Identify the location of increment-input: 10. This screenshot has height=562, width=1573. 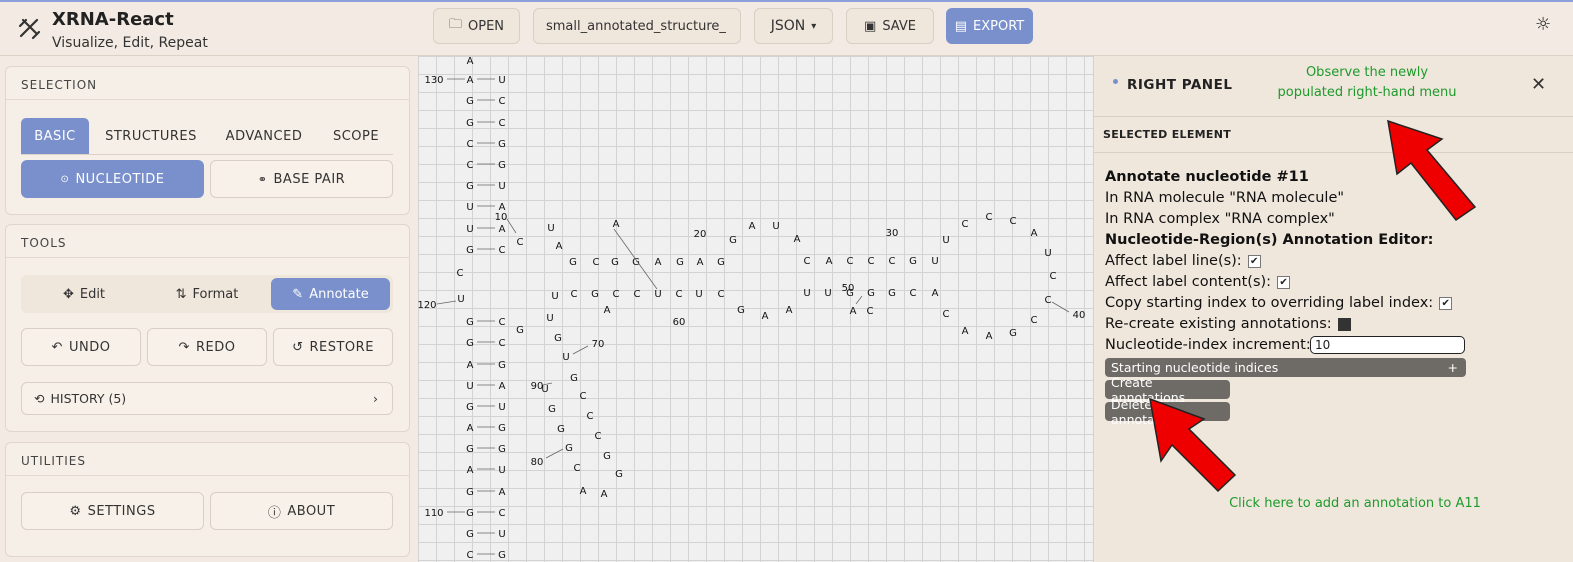
(1387, 345).